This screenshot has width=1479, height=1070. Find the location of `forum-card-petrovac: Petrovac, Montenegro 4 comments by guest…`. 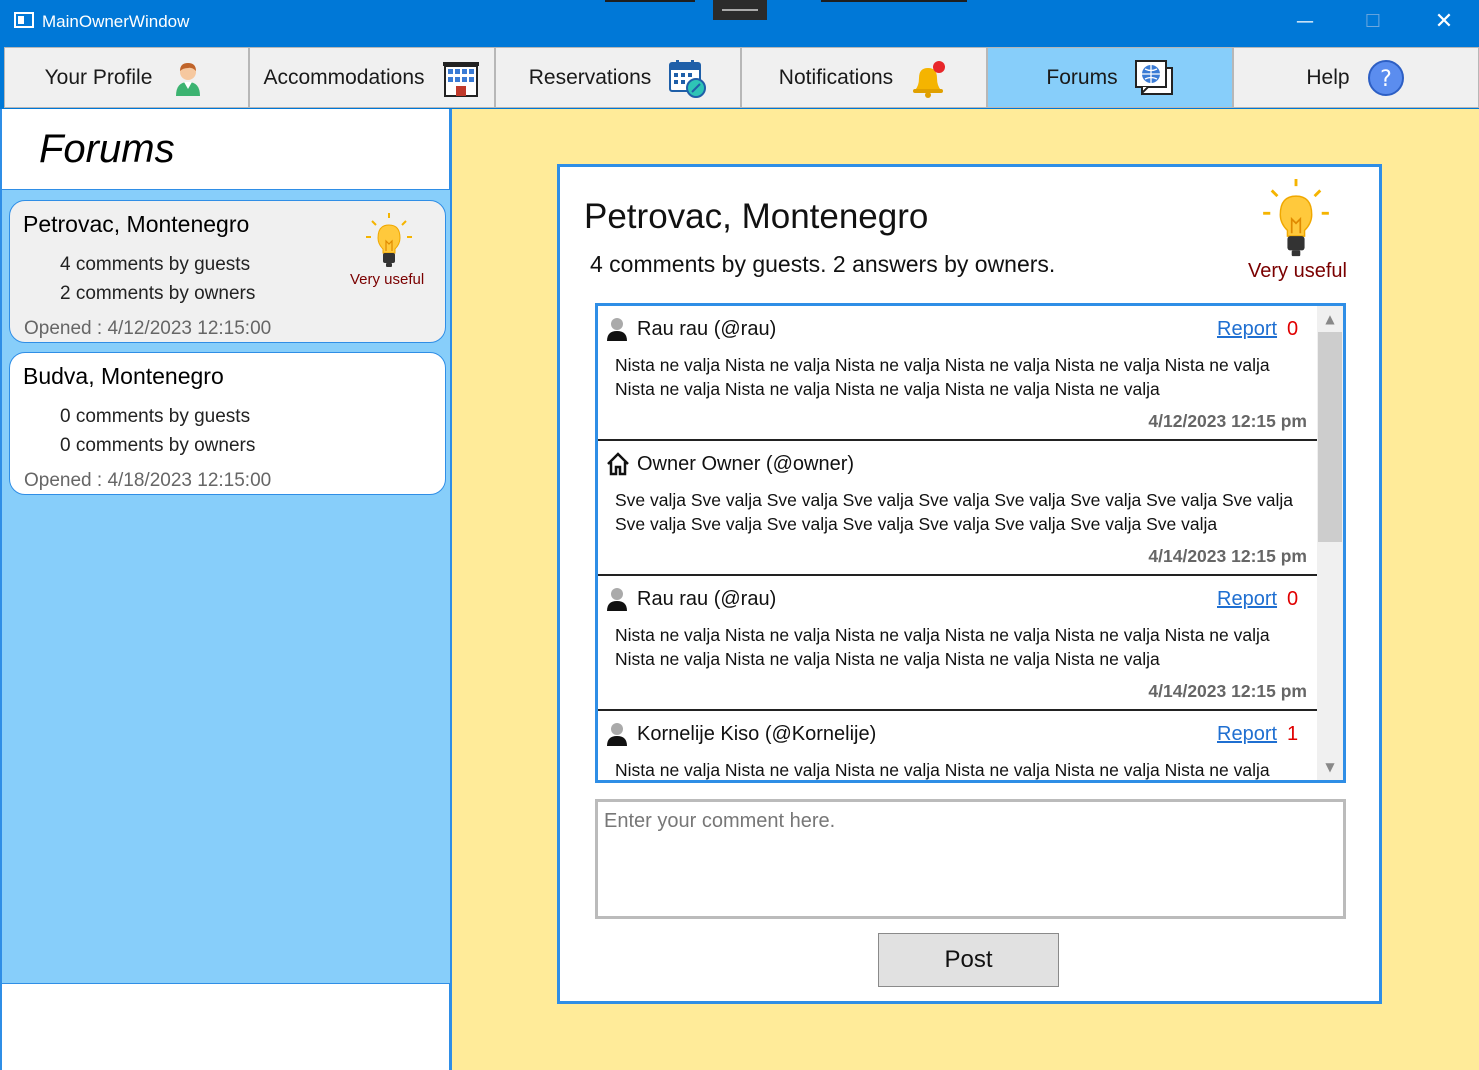

forum-card-petrovac: Petrovac, Montenegro 4 comments by guest… is located at coordinates (227, 271).